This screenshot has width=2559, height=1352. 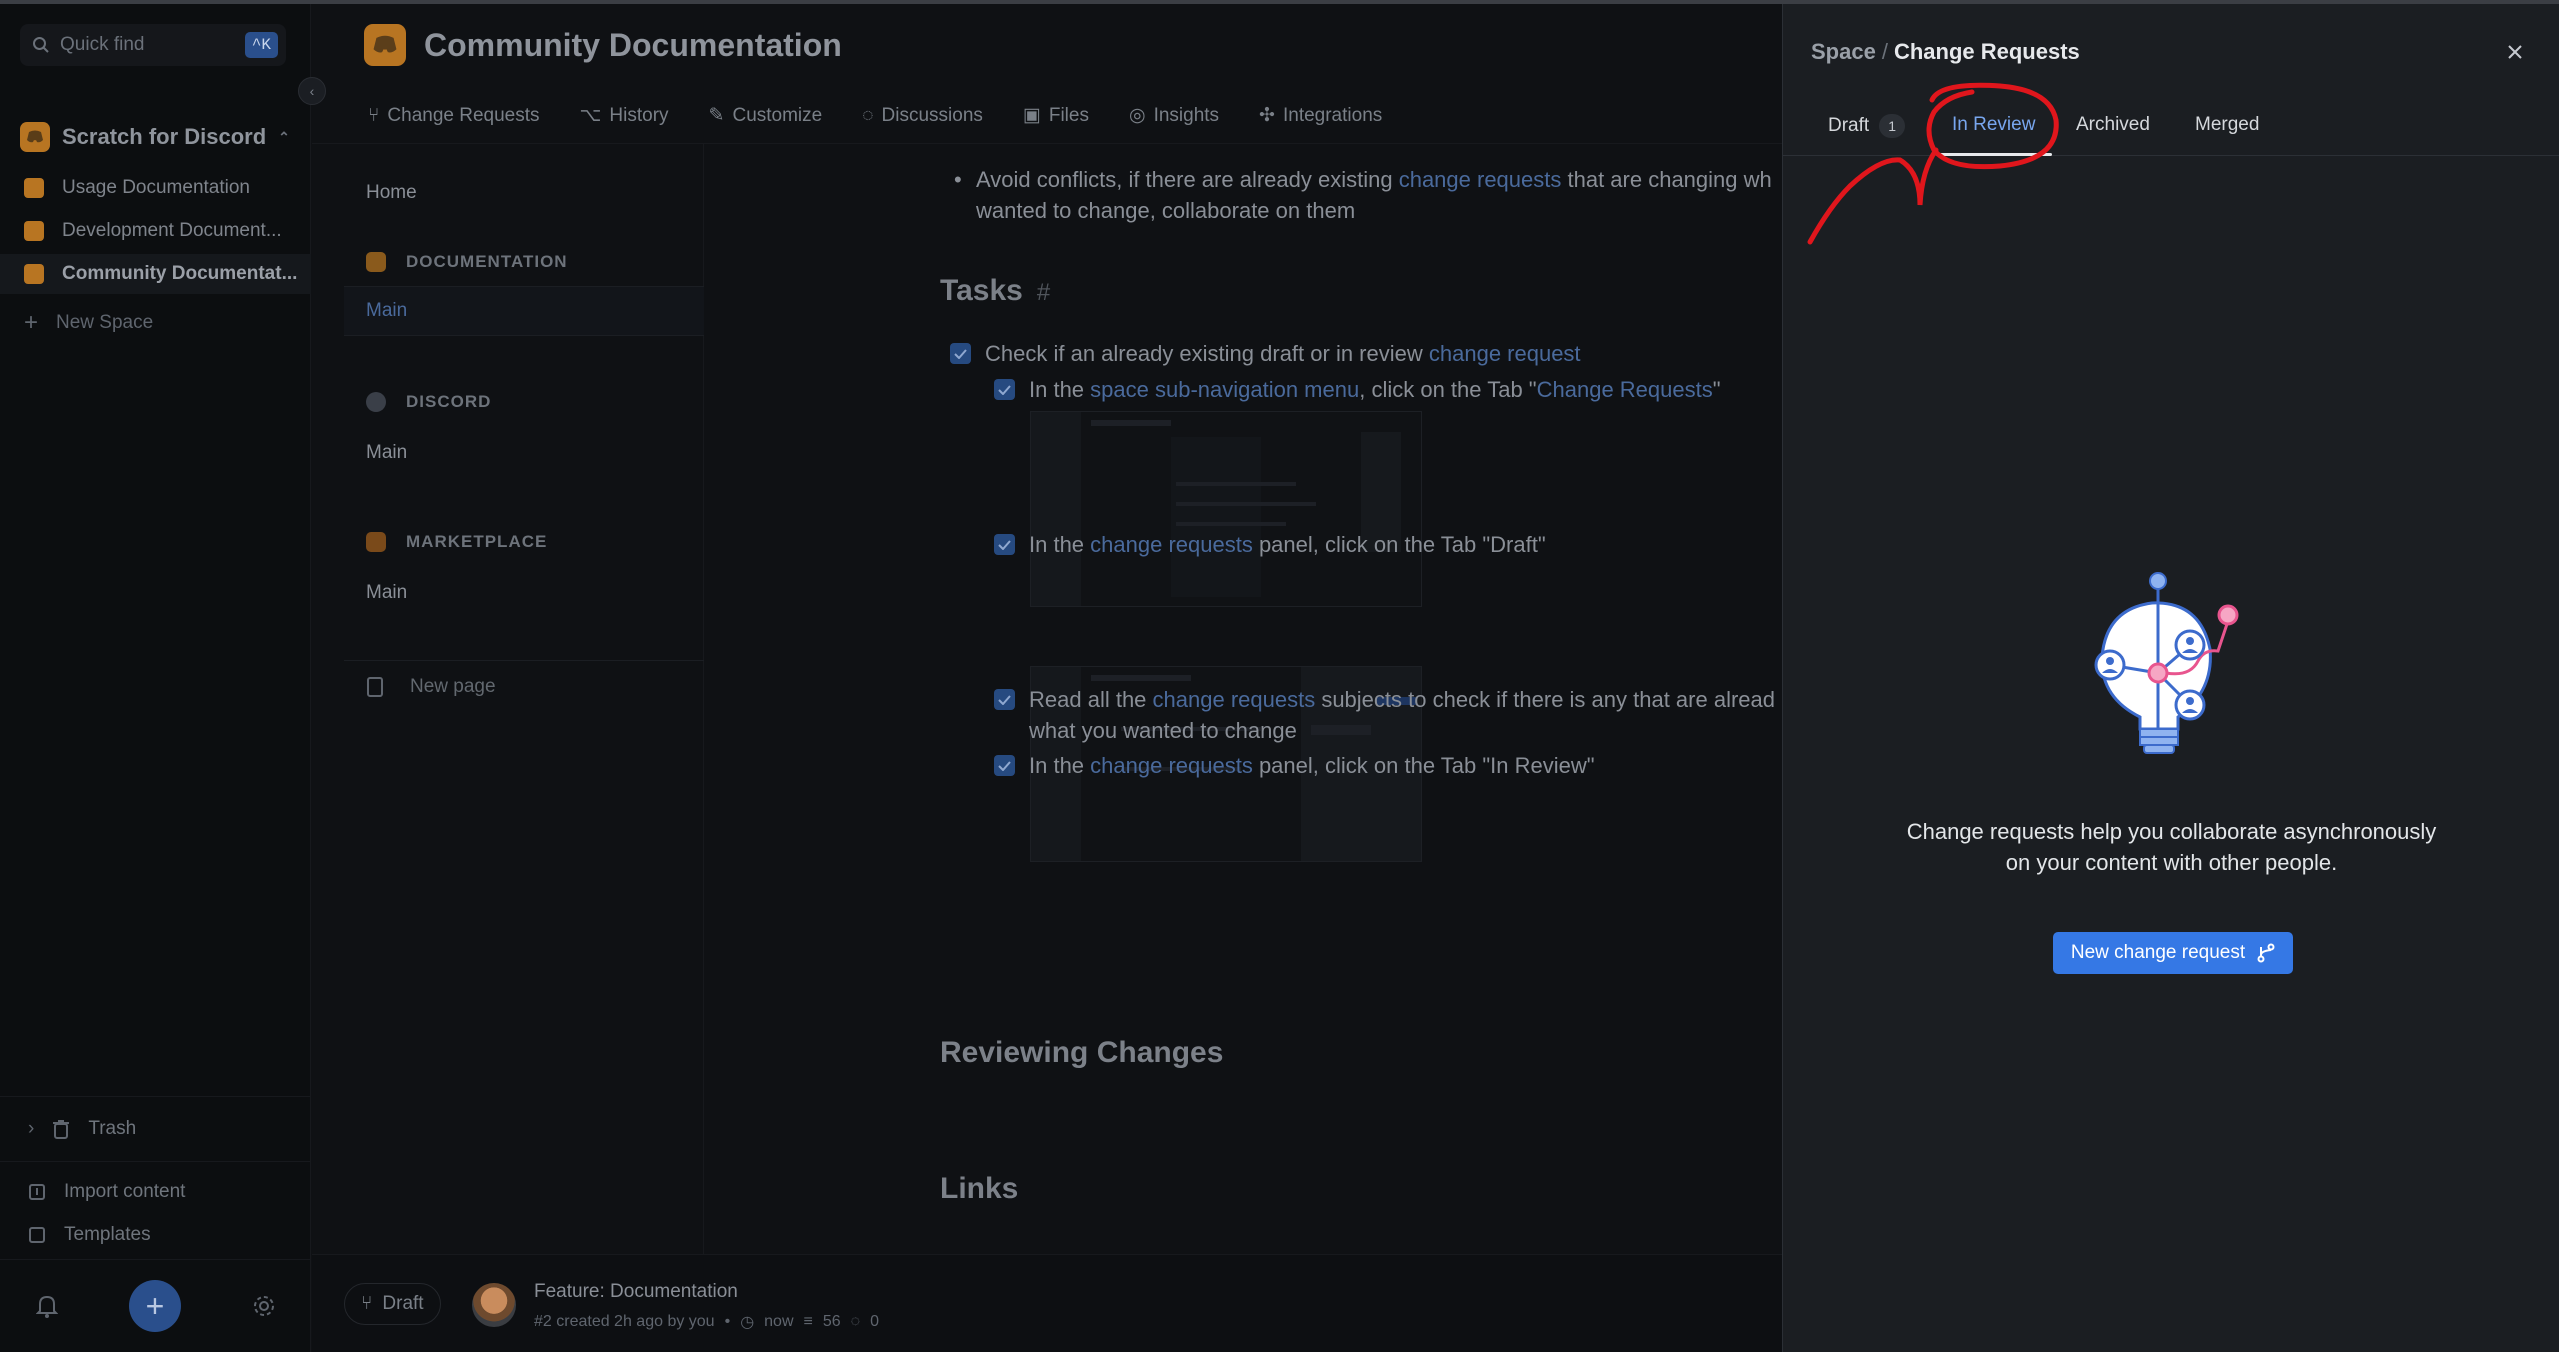 I want to click on tab-integrations: ✣ Integrations, so click(x=1320, y=115).